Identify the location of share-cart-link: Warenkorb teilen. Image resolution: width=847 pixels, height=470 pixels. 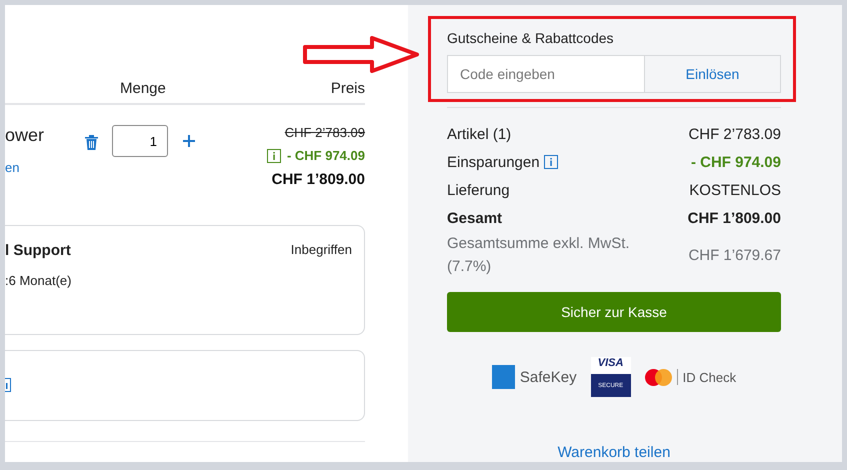
(614, 452).